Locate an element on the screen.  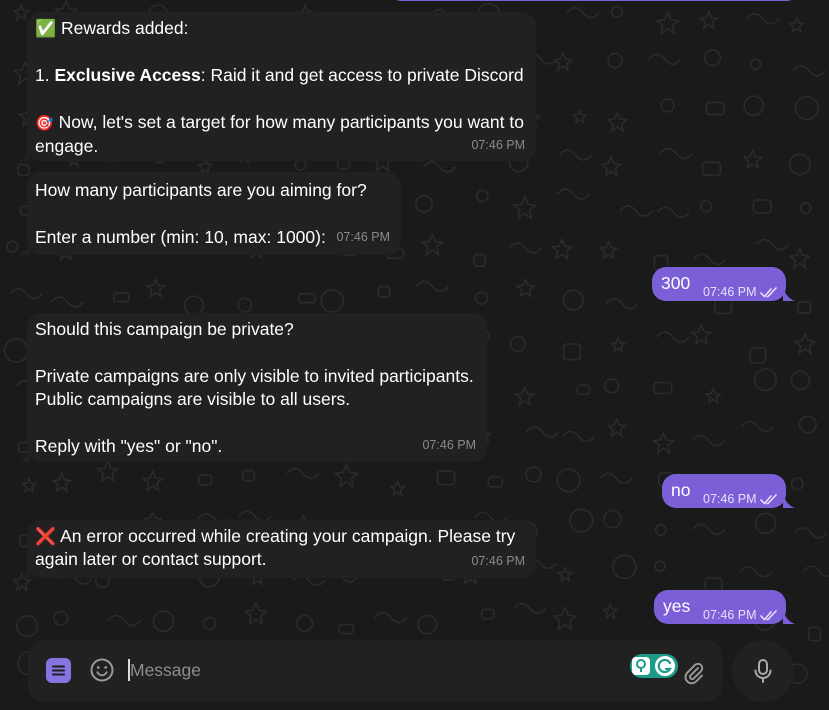
message-text: 300 is located at coordinates (676, 283).